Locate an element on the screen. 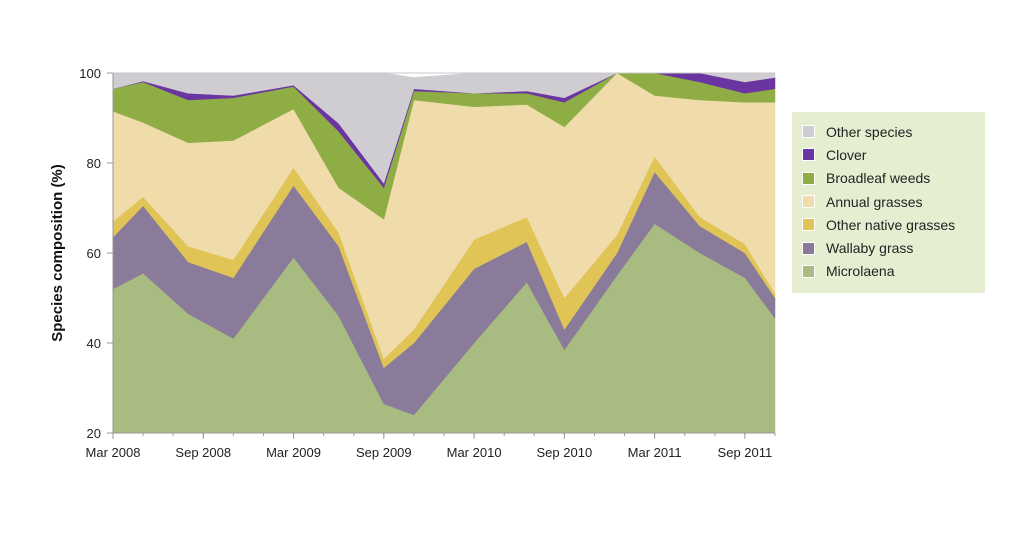  legend-label: Wallaby grass is located at coordinates (870, 248).